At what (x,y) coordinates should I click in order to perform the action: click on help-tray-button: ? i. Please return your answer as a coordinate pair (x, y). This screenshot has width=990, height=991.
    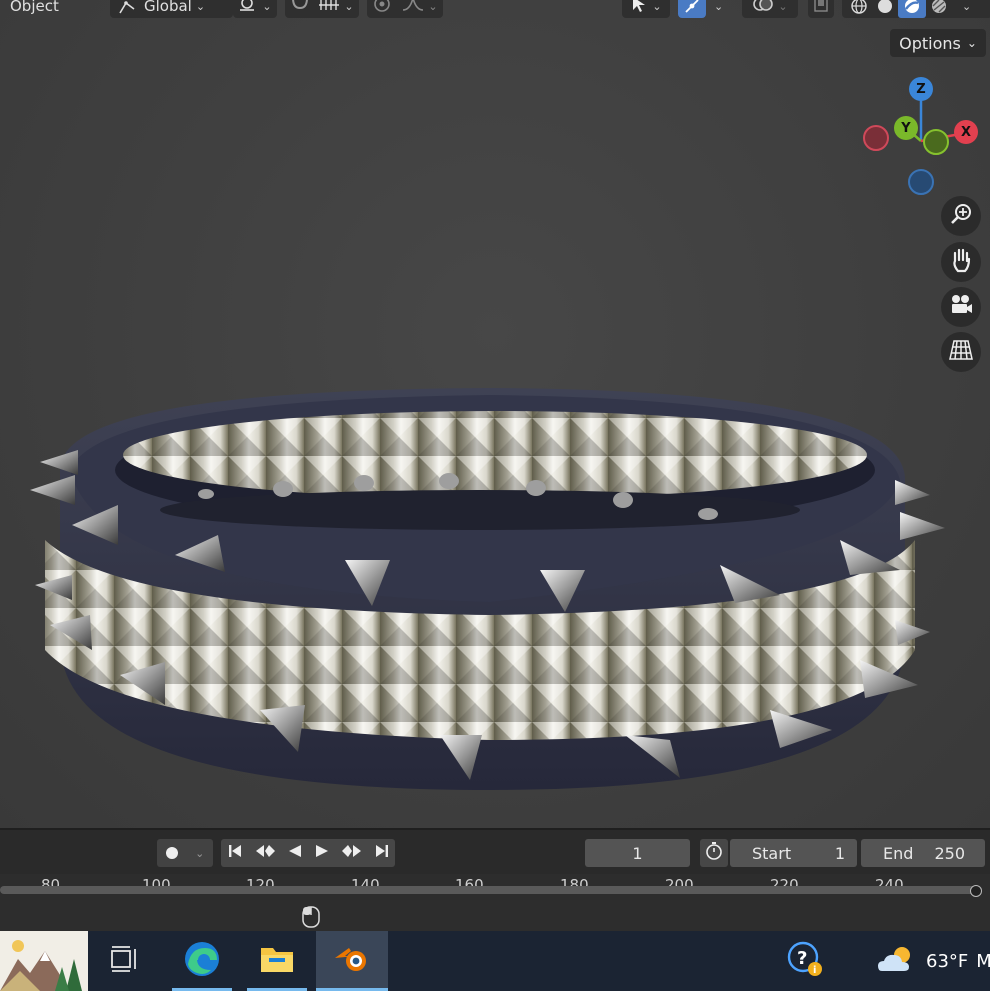
    Looking at the image, I should click on (805, 961).